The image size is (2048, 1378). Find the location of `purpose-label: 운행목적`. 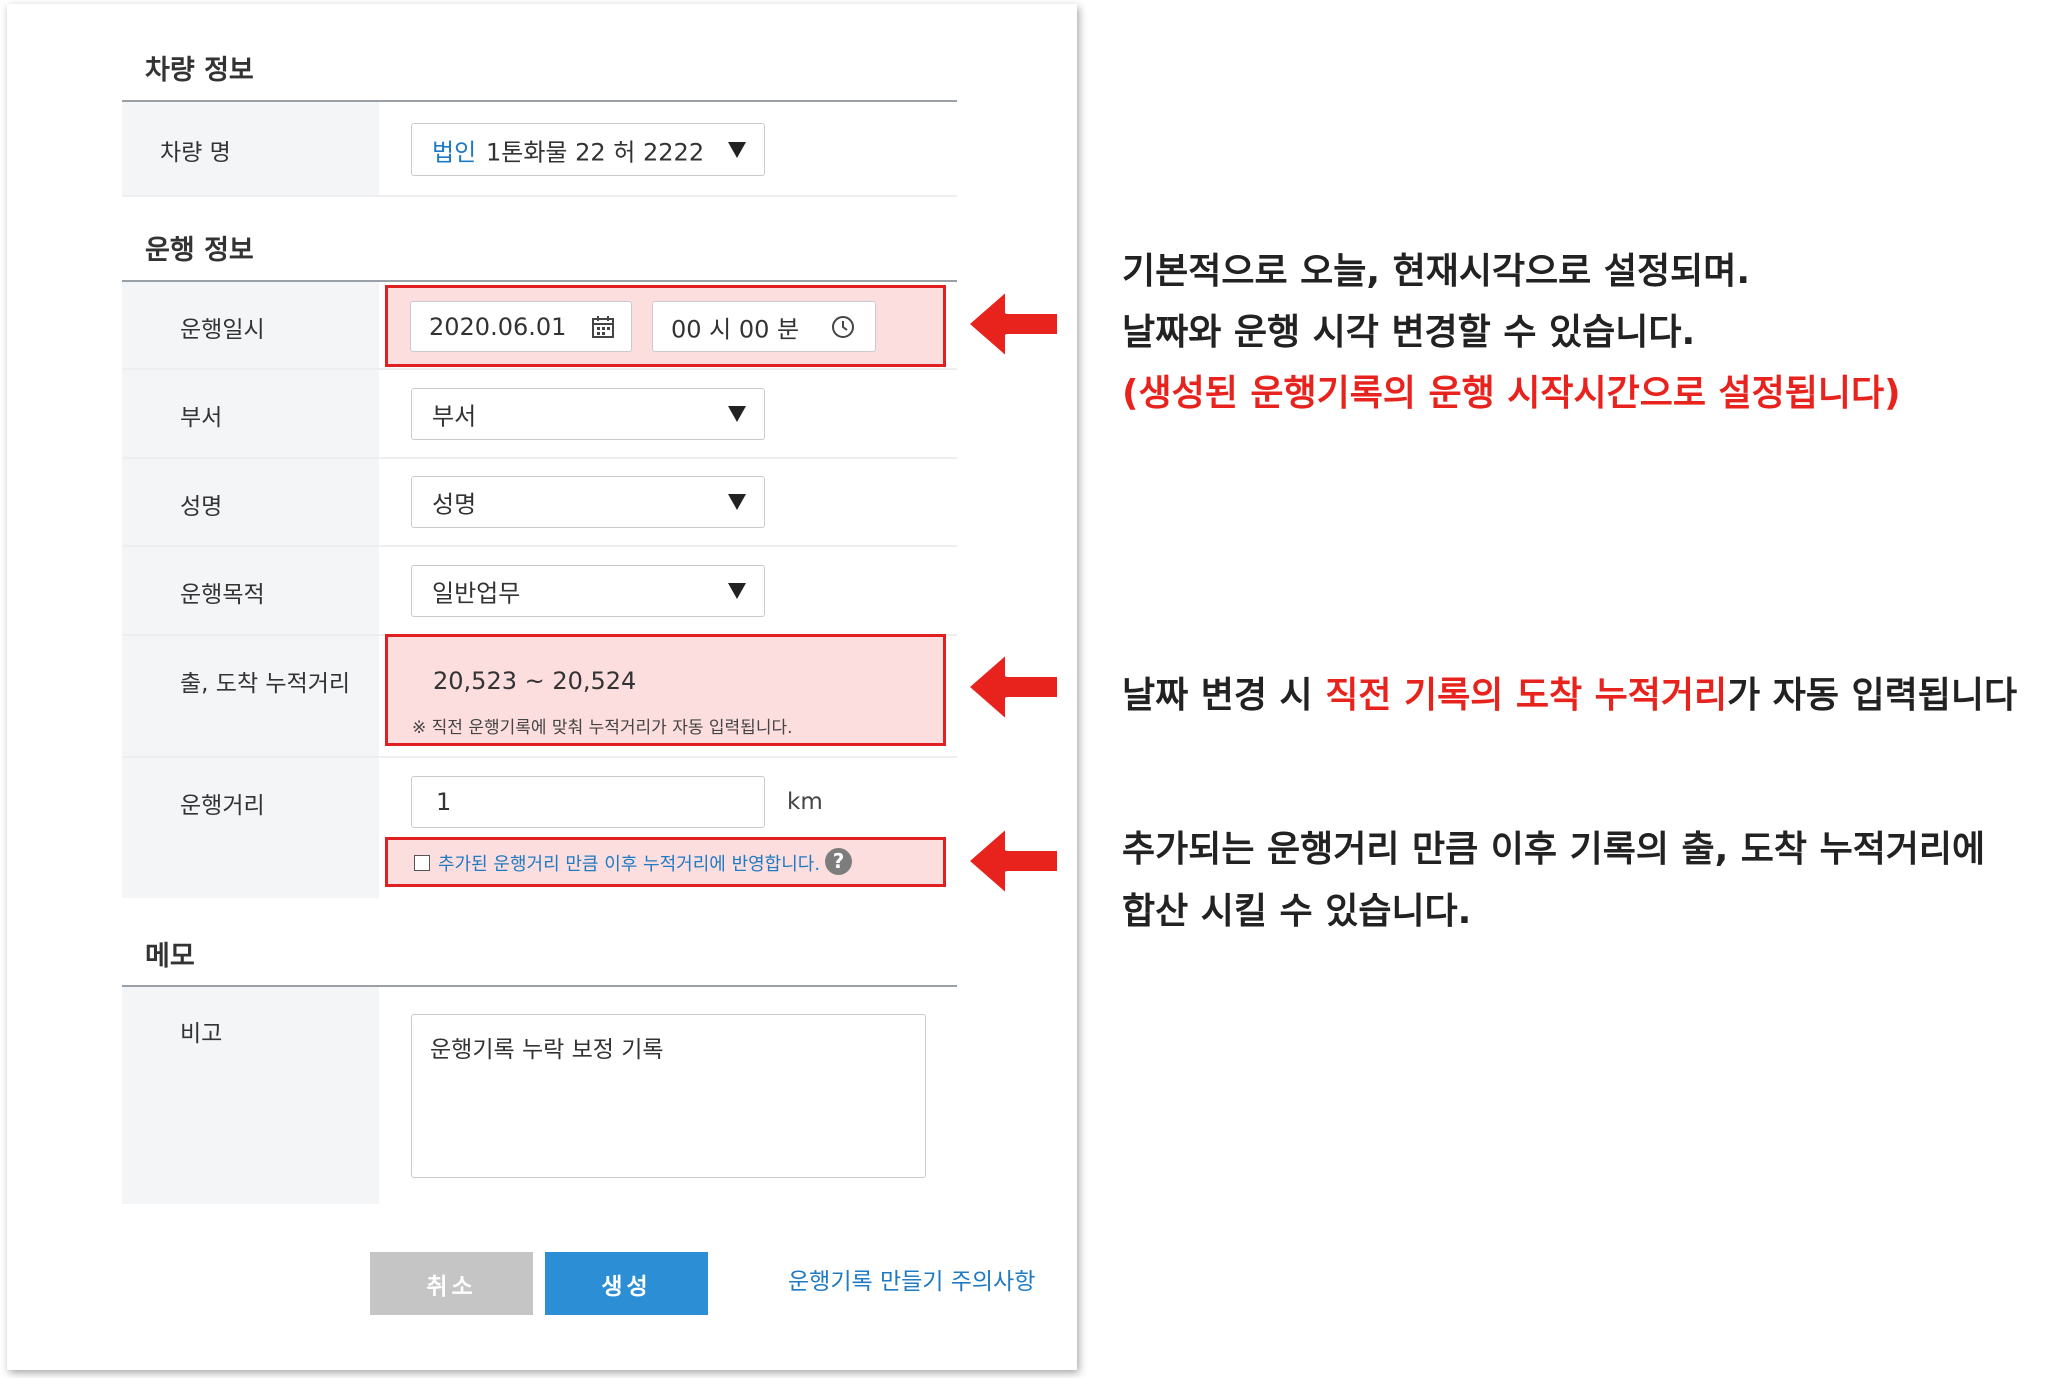

purpose-label: 운행목적 is located at coordinates (222, 595).